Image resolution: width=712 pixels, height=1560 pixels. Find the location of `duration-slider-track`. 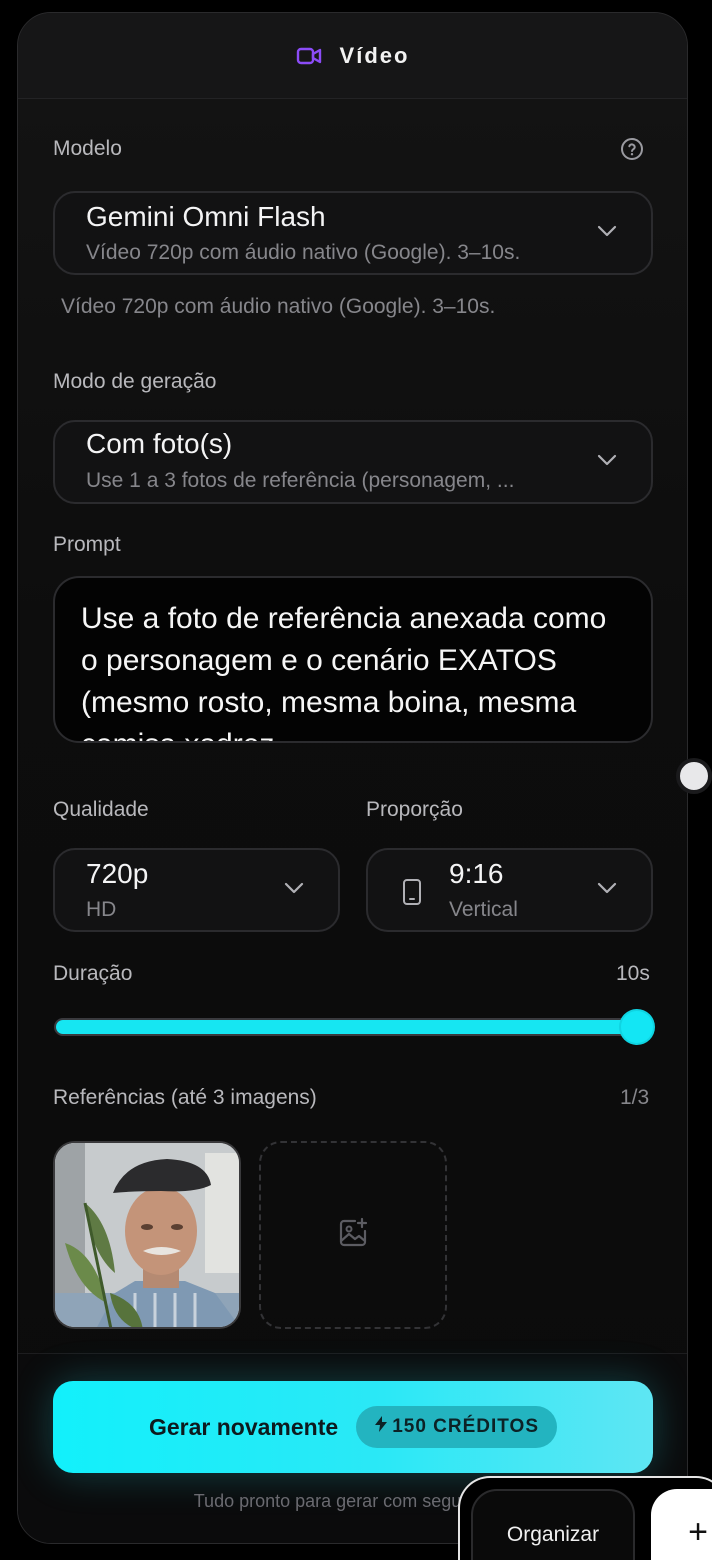

duration-slider-track is located at coordinates (352, 1027).